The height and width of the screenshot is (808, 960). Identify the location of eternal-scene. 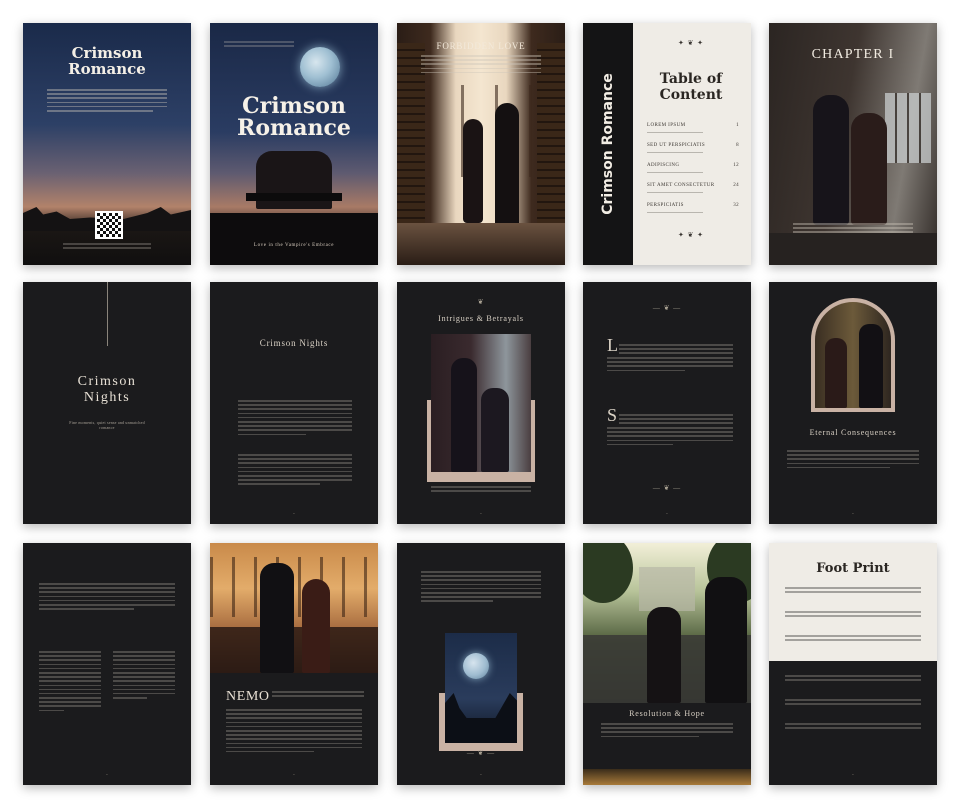
(853, 355).